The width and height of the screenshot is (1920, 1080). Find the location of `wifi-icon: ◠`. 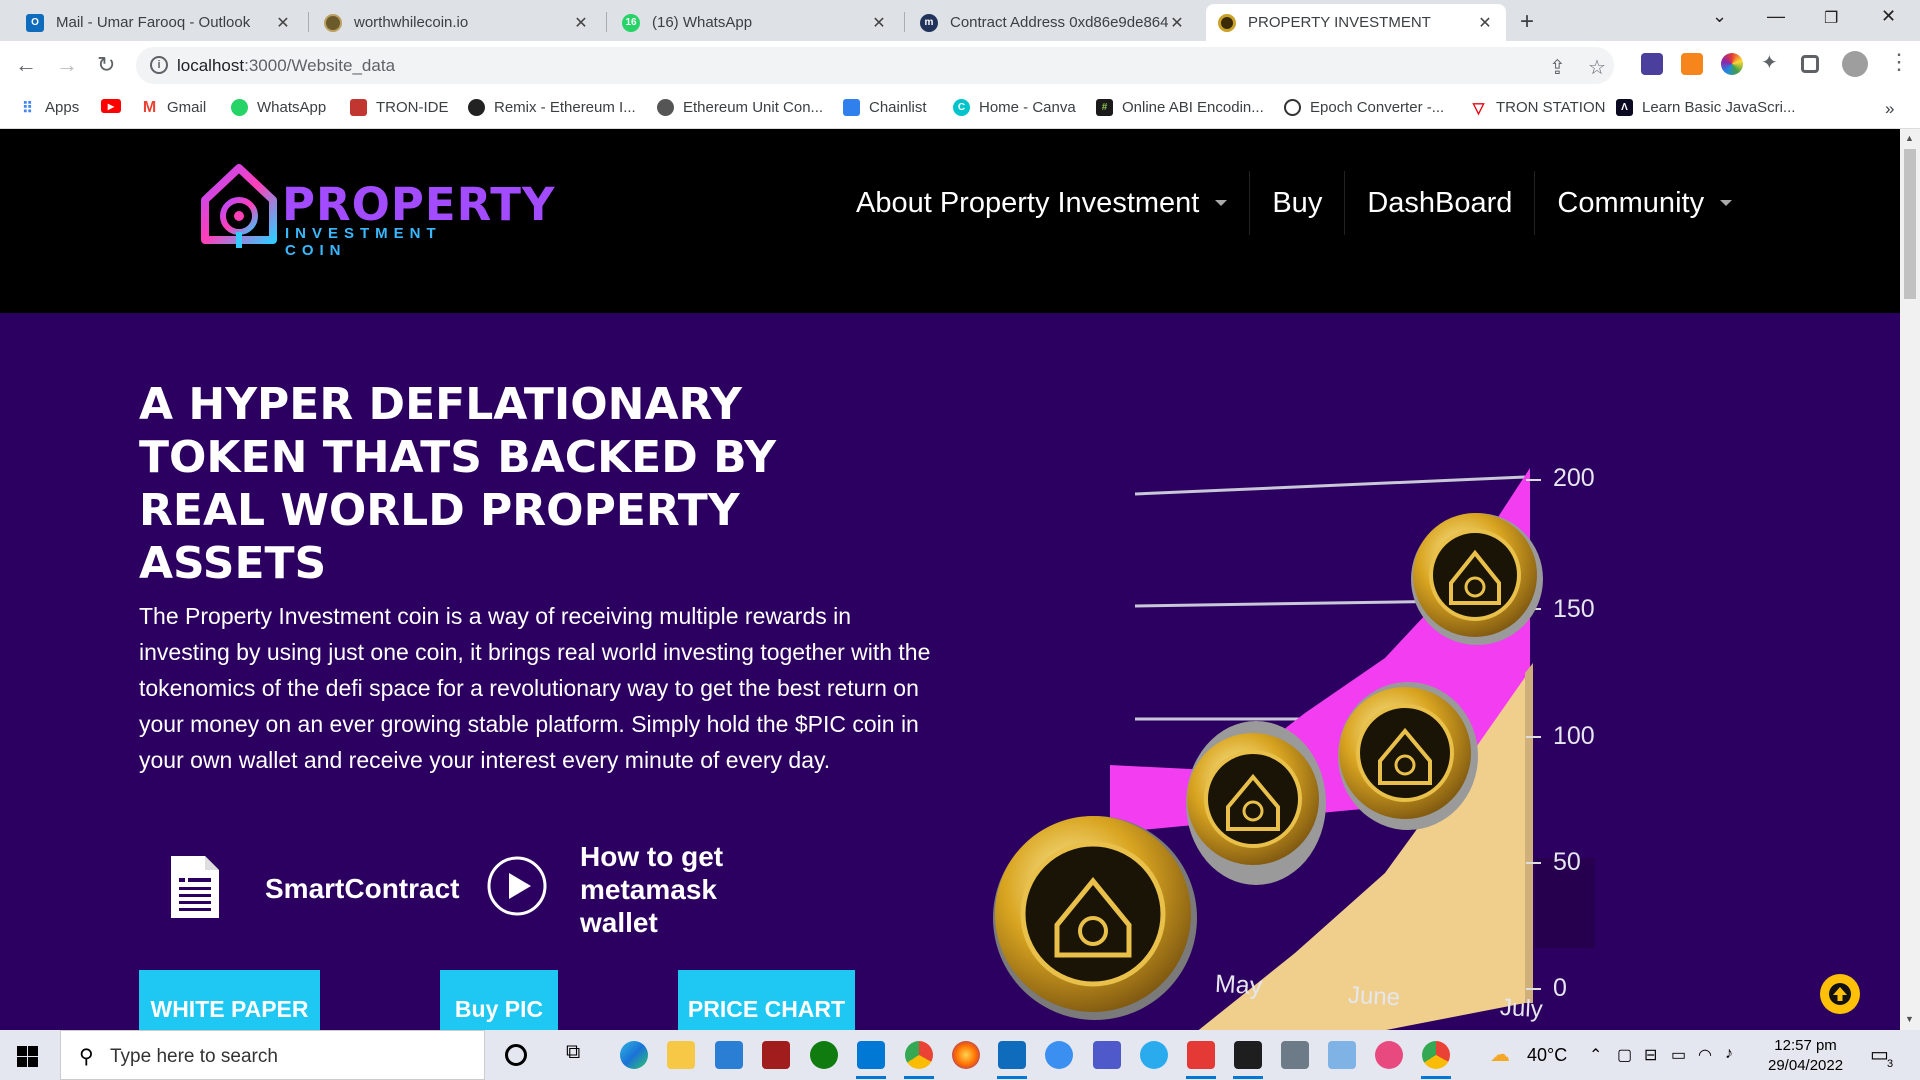

wifi-icon: ◠ is located at coordinates (1705, 1055).